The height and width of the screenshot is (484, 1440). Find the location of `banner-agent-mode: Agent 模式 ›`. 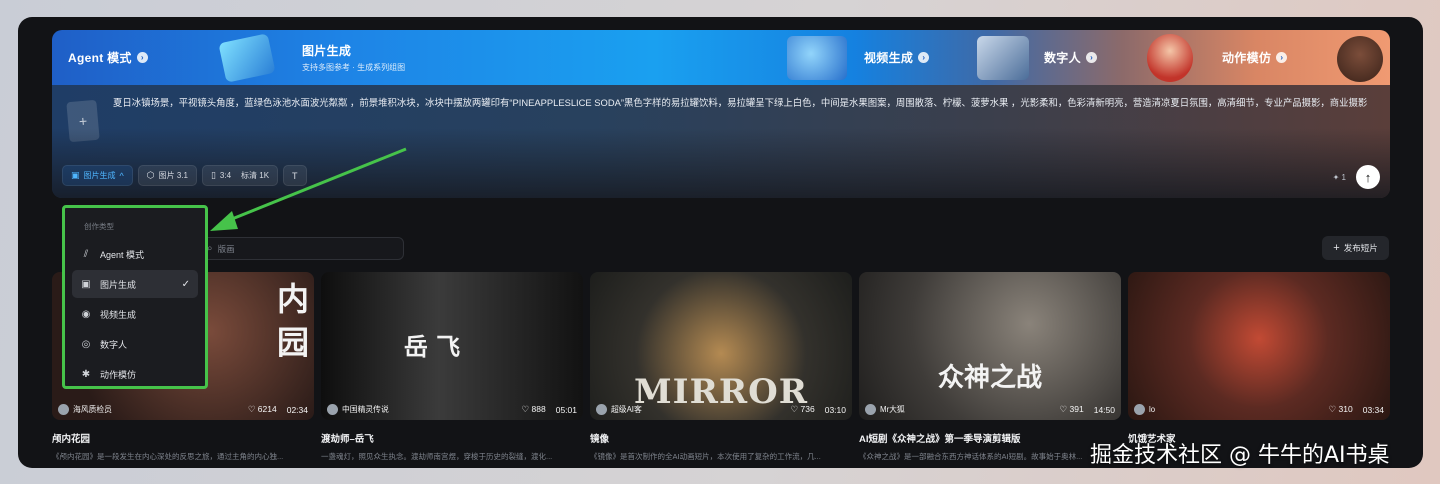

banner-agent-mode: Agent 模式 › is located at coordinates (108, 57).